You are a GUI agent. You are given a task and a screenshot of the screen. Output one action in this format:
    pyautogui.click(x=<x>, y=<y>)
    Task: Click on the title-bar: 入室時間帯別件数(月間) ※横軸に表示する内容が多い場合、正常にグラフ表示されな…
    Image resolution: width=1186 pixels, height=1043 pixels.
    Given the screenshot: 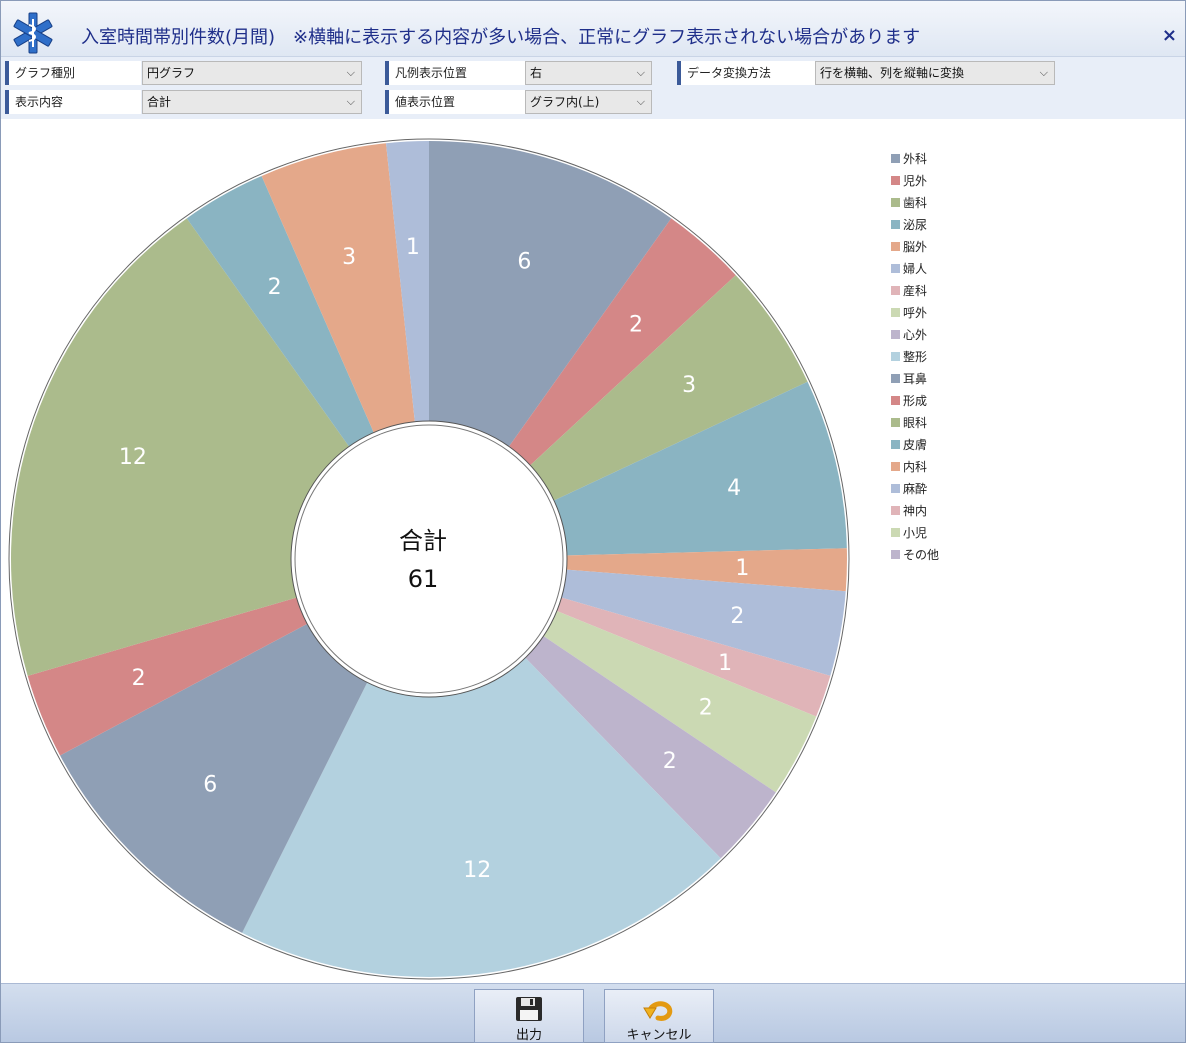 What is the action you would take?
    pyautogui.click(x=593, y=29)
    